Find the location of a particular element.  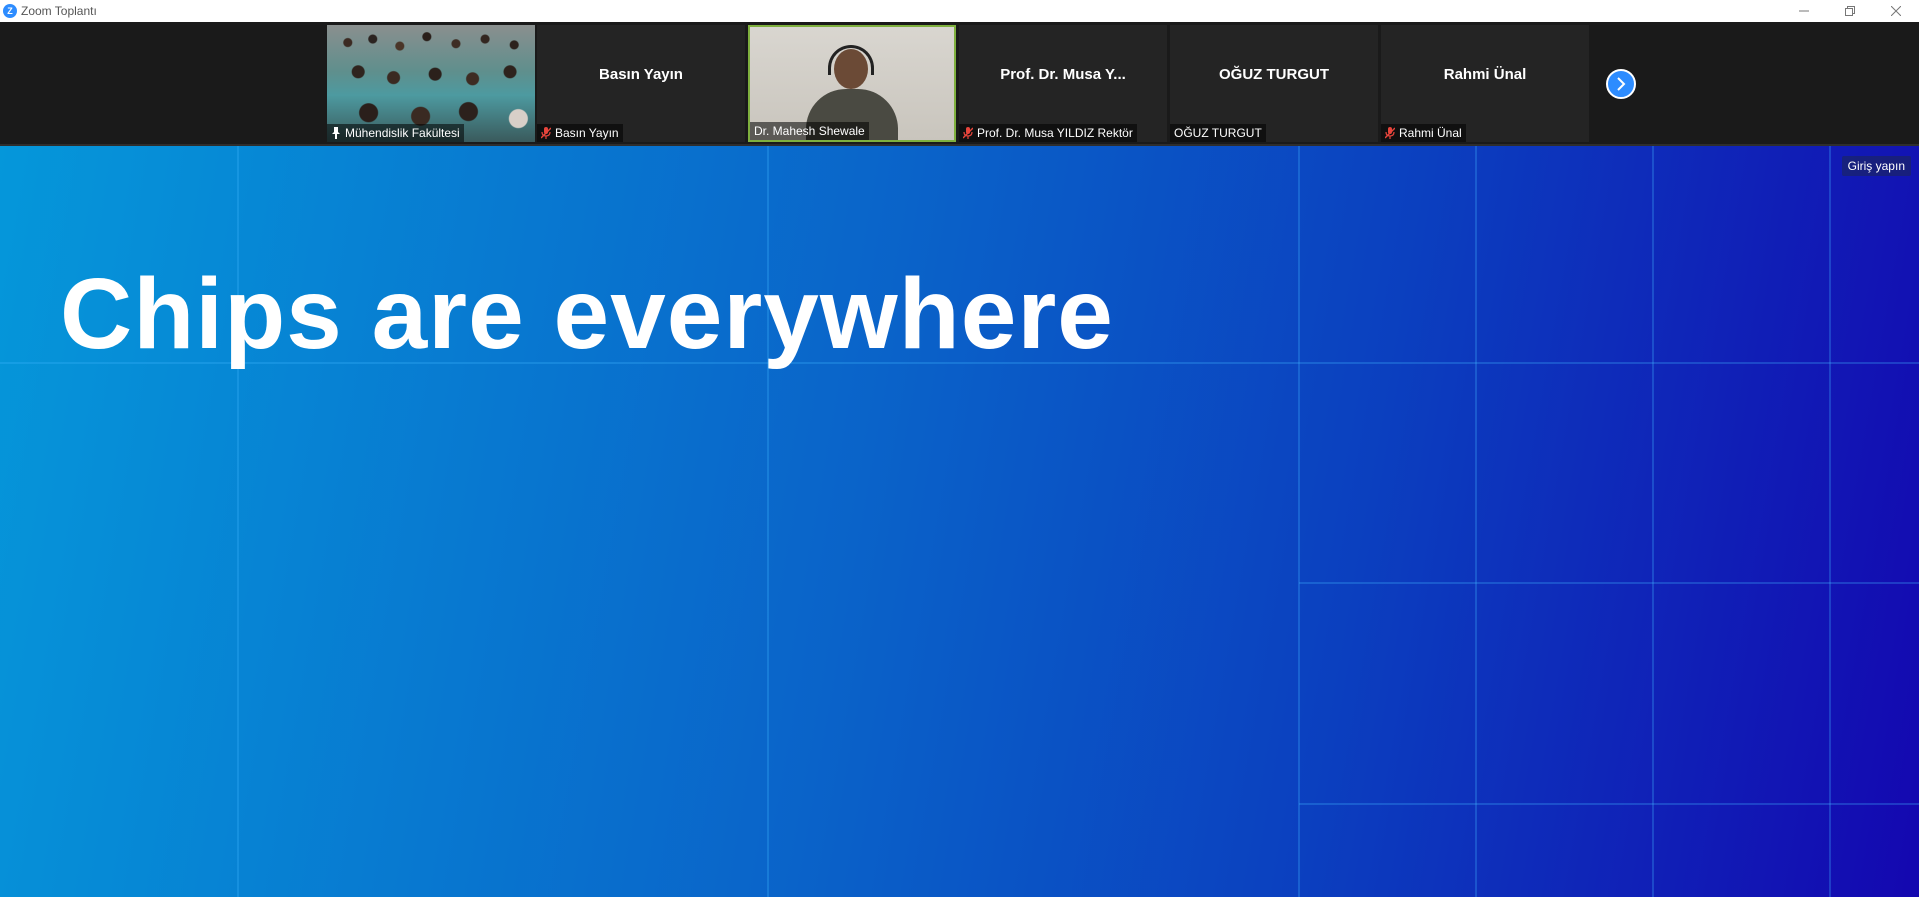

restore-icon is located at coordinates (1850, 11).